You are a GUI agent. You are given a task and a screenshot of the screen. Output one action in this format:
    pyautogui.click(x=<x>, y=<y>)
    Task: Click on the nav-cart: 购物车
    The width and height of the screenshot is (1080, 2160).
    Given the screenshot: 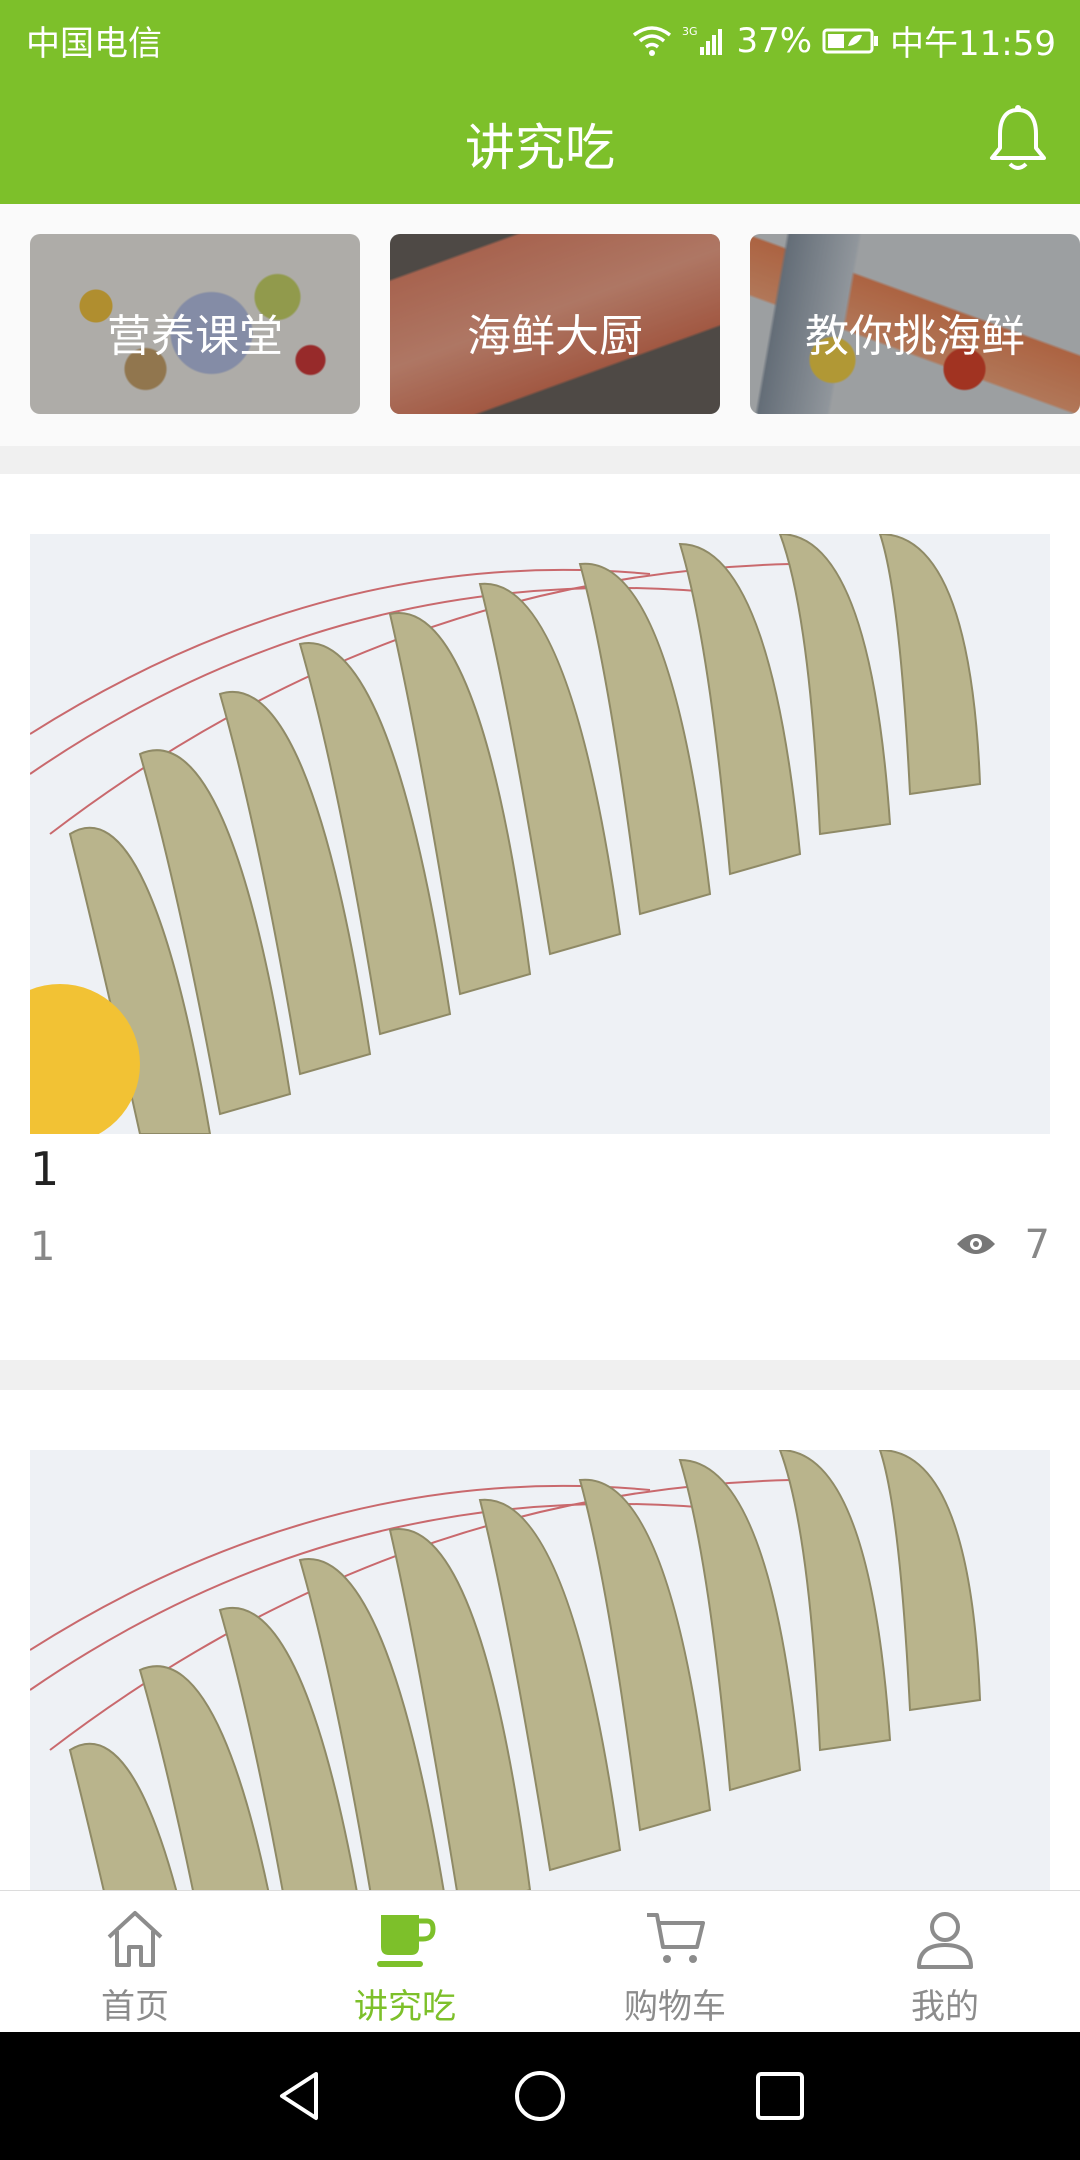 What is the action you would take?
    pyautogui.click(x=675, y=1962)
    